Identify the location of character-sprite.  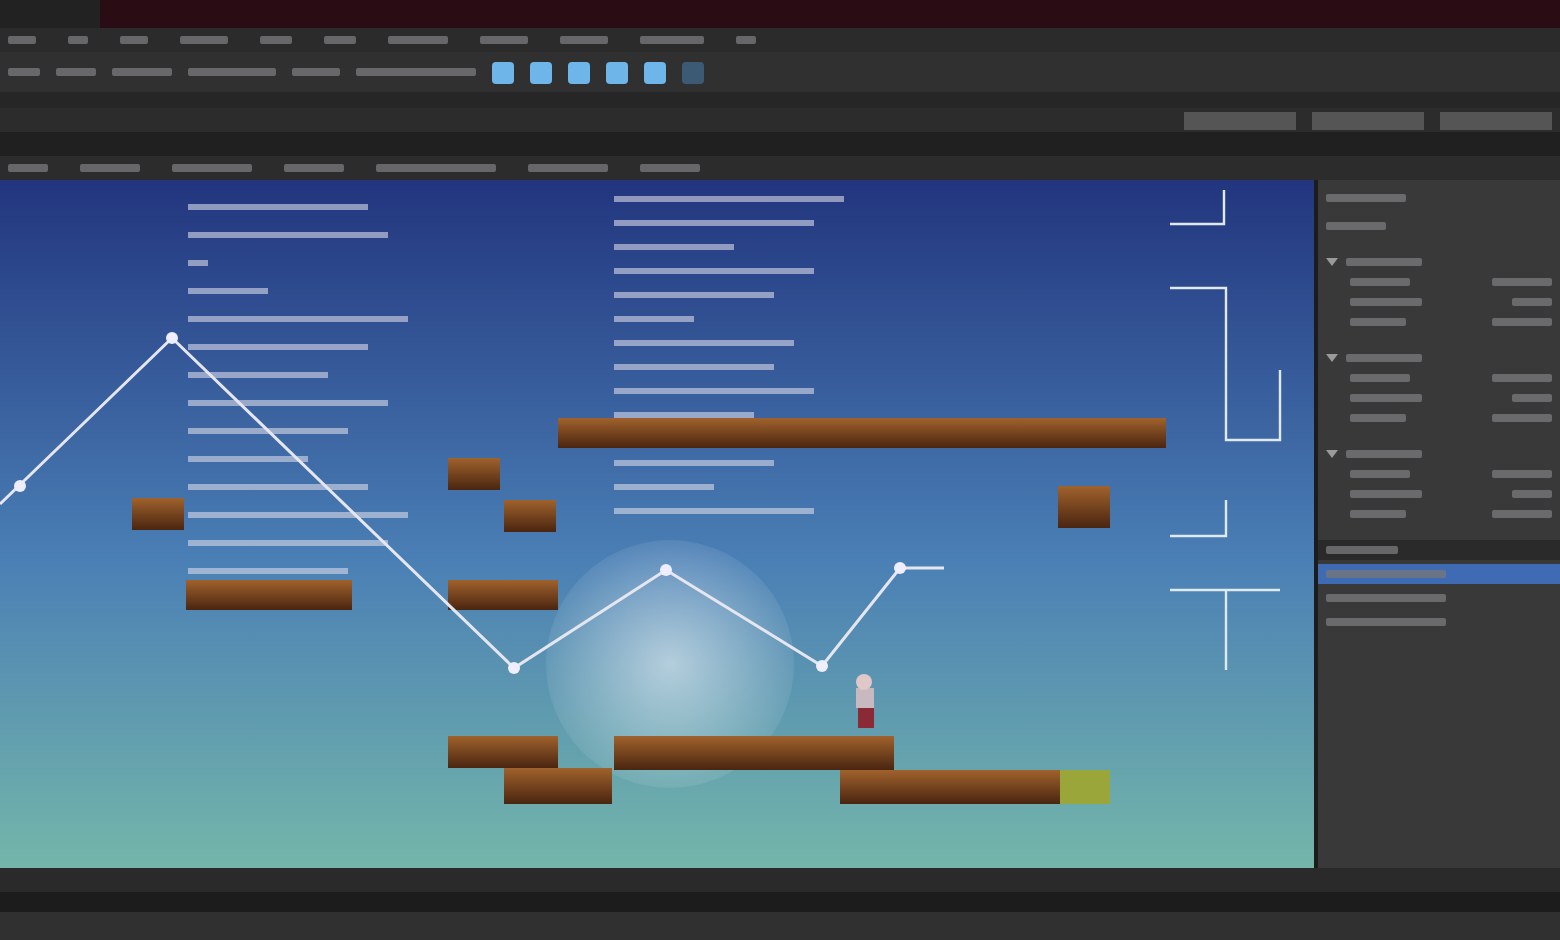
(865, 701).